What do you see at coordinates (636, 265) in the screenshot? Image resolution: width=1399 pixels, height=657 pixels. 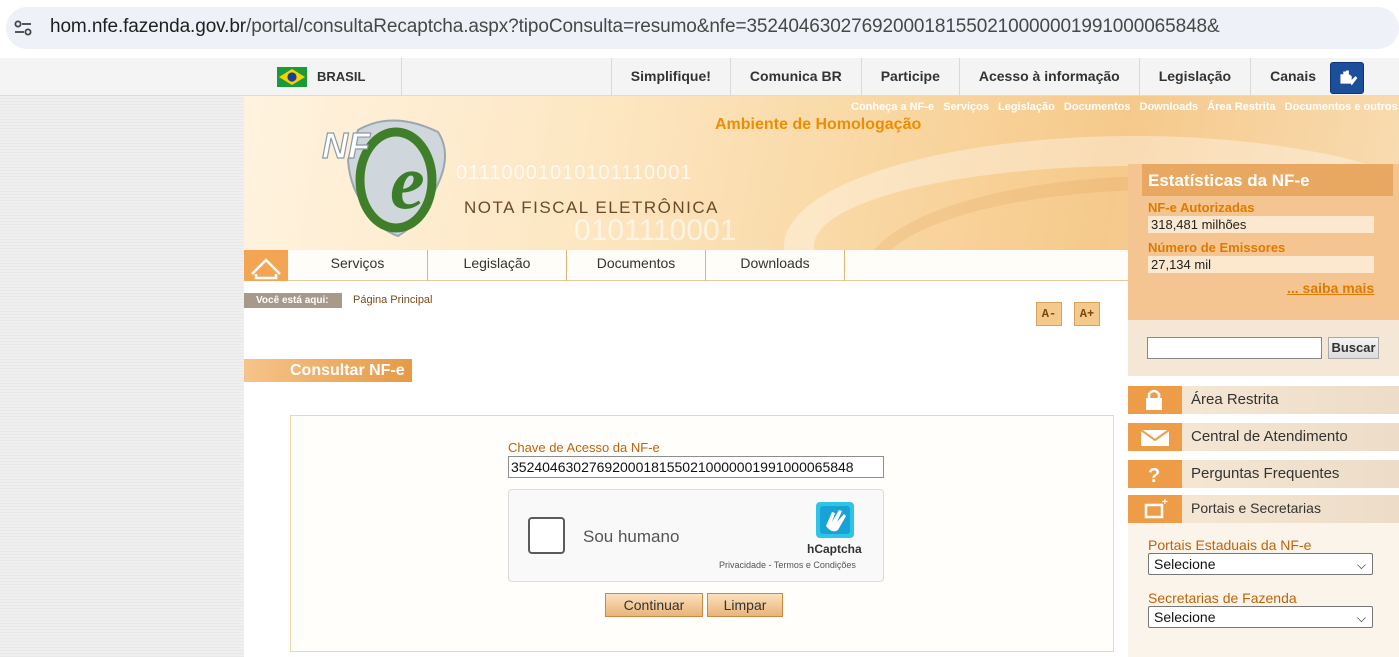 I see `nav-documentos: Documentos` at bounding box center [636, 265].